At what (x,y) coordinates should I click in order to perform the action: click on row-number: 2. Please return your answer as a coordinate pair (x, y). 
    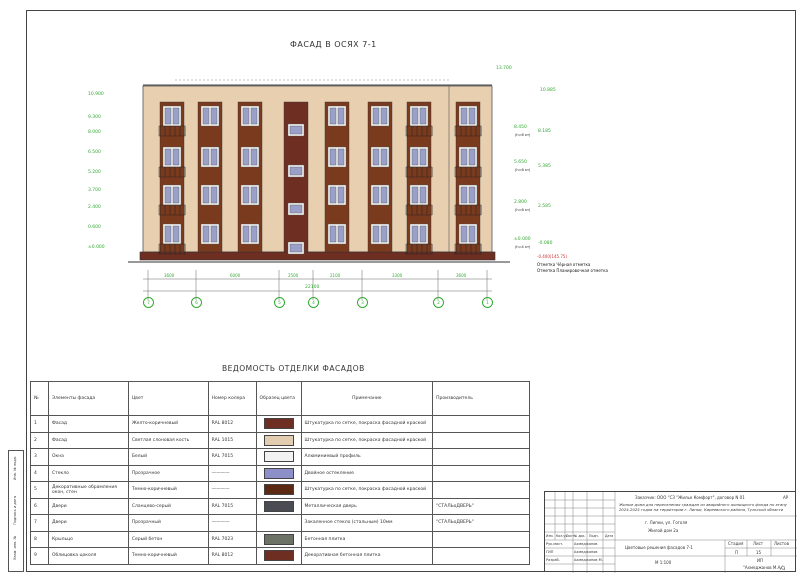
    Looking at the image, I should click on (39, 440).